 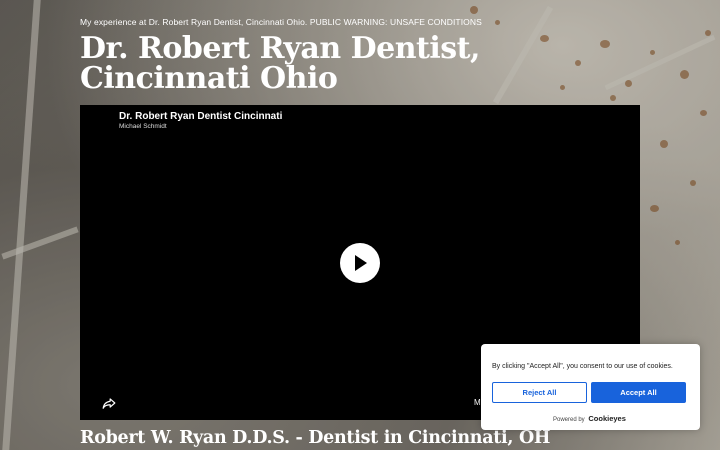 I want to click on cookieyes-logo: Cookieyes, so click(x=607, y=418).